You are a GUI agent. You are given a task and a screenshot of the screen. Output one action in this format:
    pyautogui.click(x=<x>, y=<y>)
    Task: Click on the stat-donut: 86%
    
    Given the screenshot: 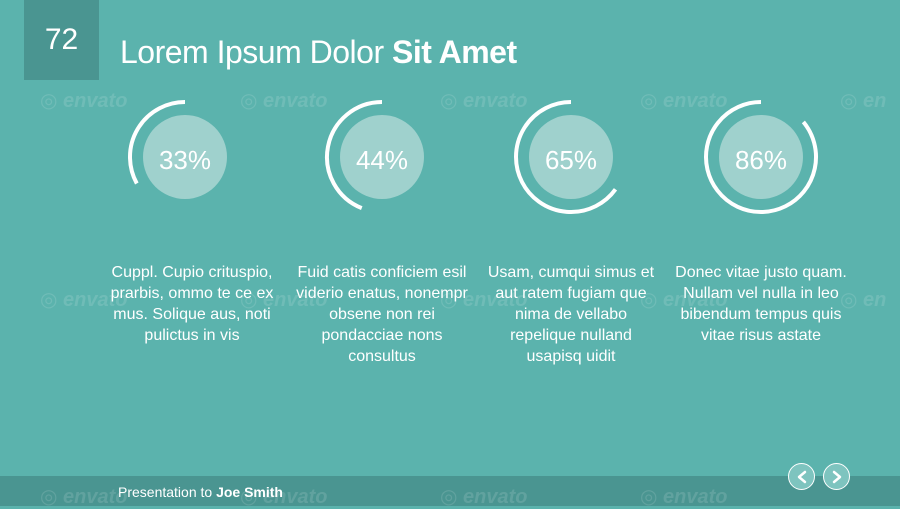 What is the action you would take?
    pyautogui.click(x=761, y=160)
    